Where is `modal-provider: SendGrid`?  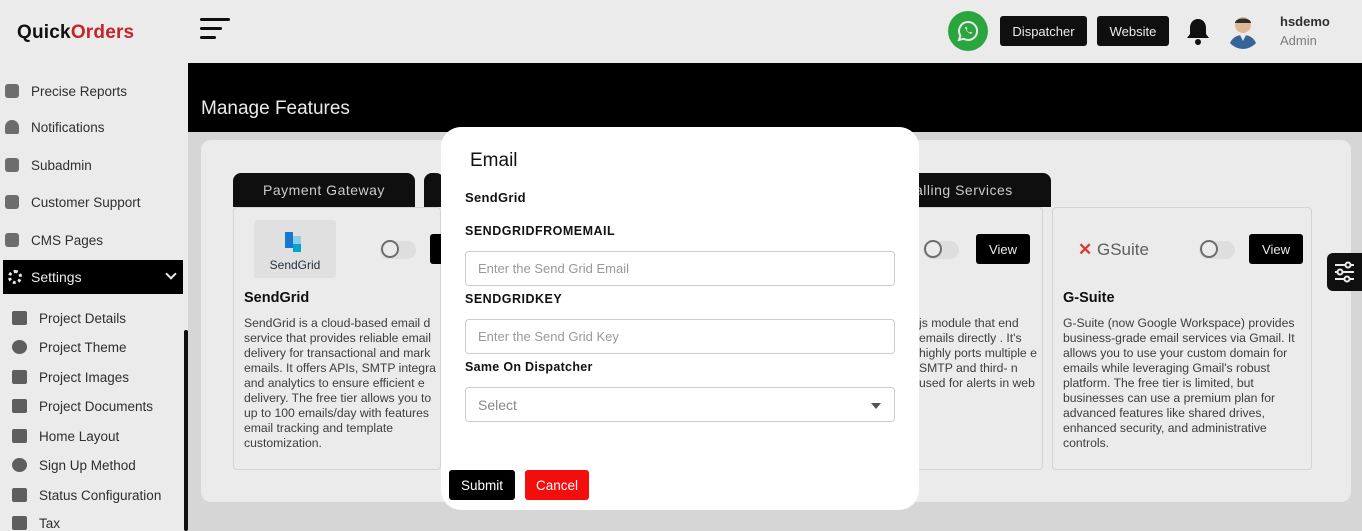
modal-provider: SendGrid is located at coordinates (495, 197).